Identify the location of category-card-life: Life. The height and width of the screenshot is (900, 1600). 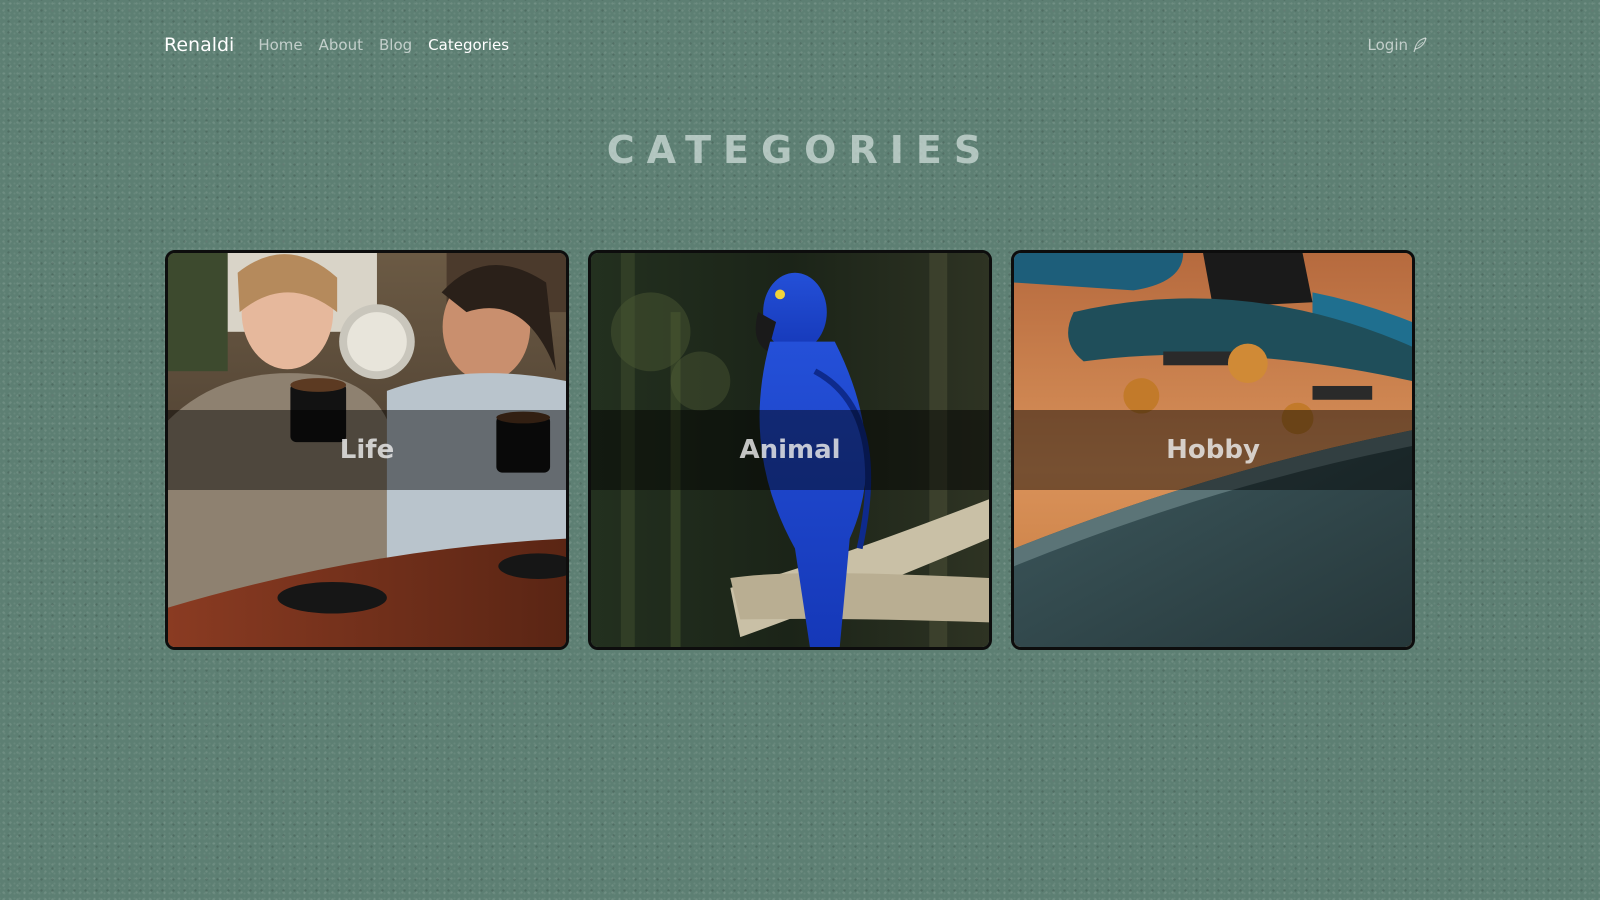
(367, 450).